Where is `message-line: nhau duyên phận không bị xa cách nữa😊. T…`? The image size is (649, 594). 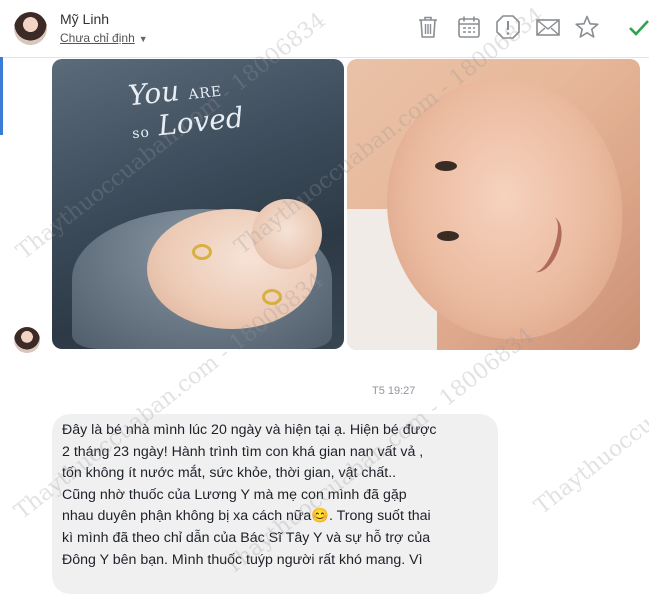
message-line: nhau duyên phận không bị xa cách nữa😊. T… is located at coordinates (246, 516).